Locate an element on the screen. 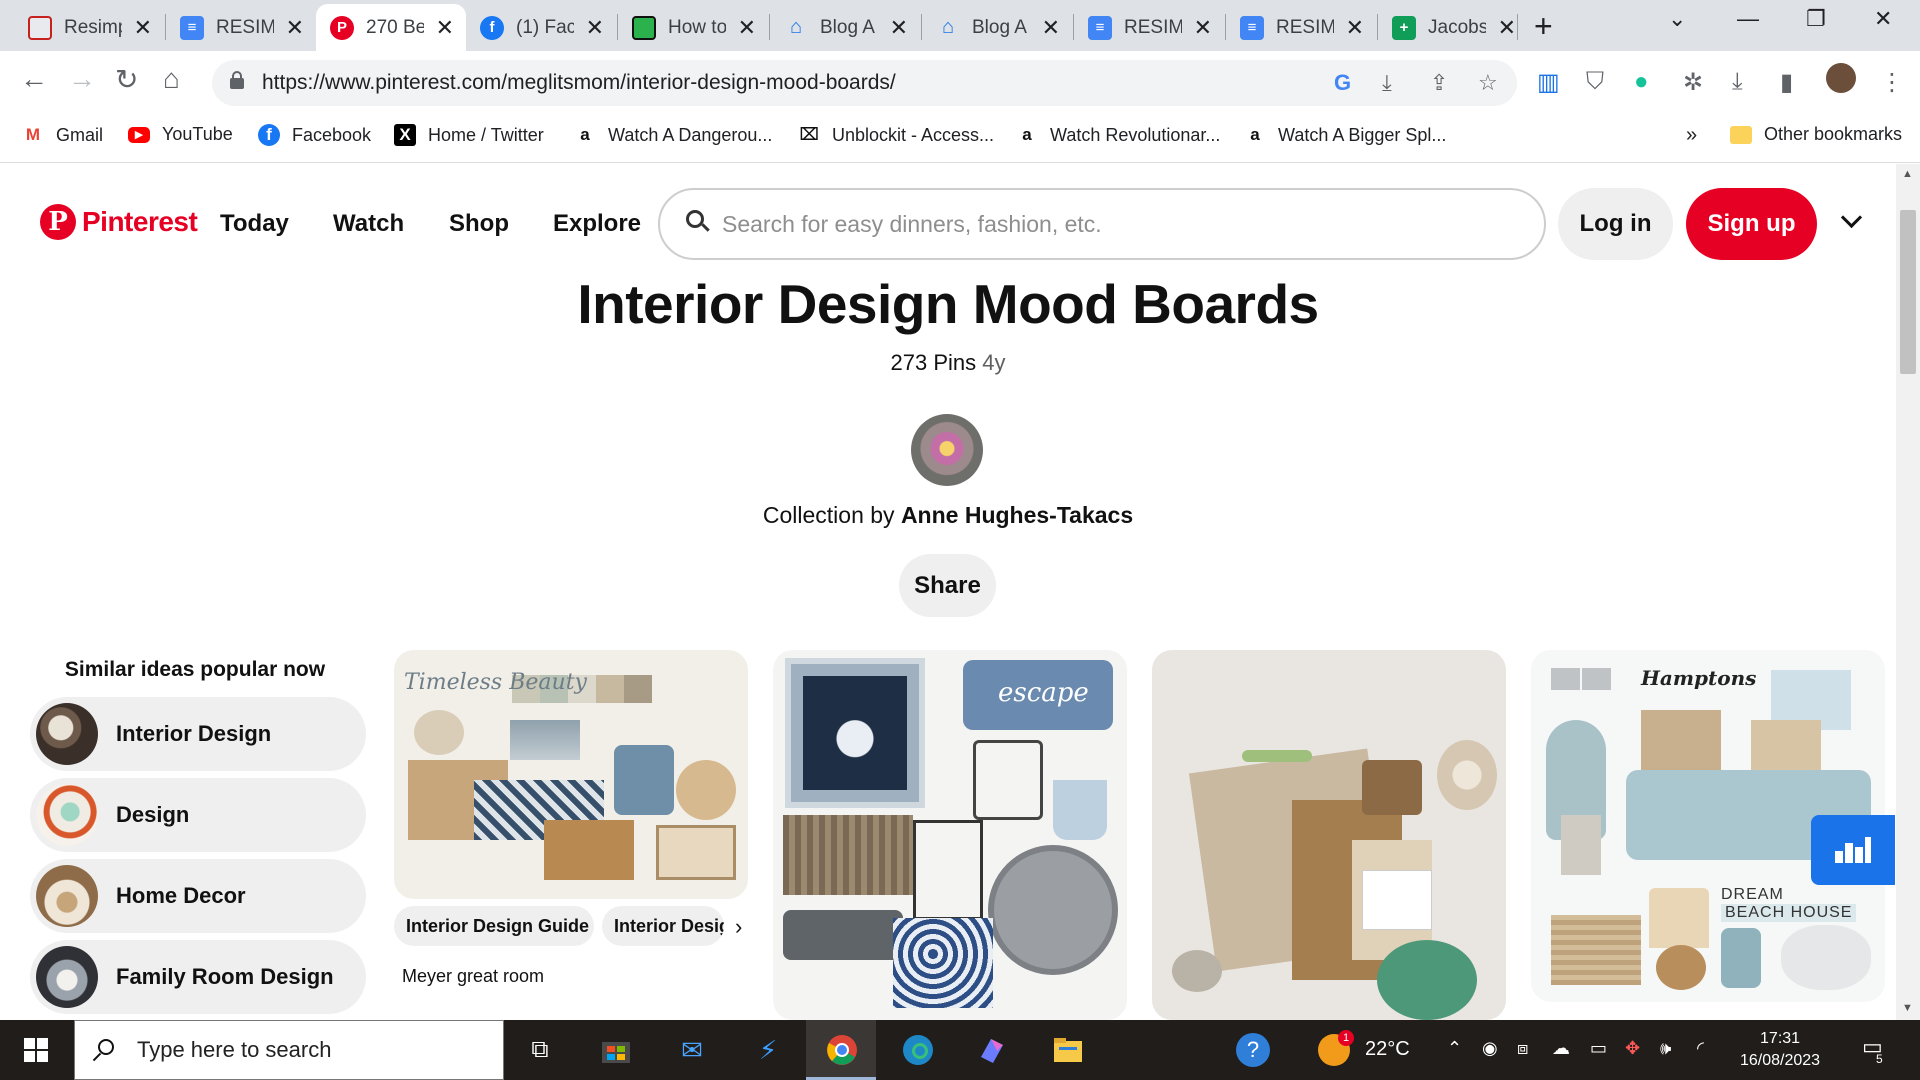 The width and height of the screenshot is (1920, 1080). file-explorer-icon is located at coordinates (1068, 1050).